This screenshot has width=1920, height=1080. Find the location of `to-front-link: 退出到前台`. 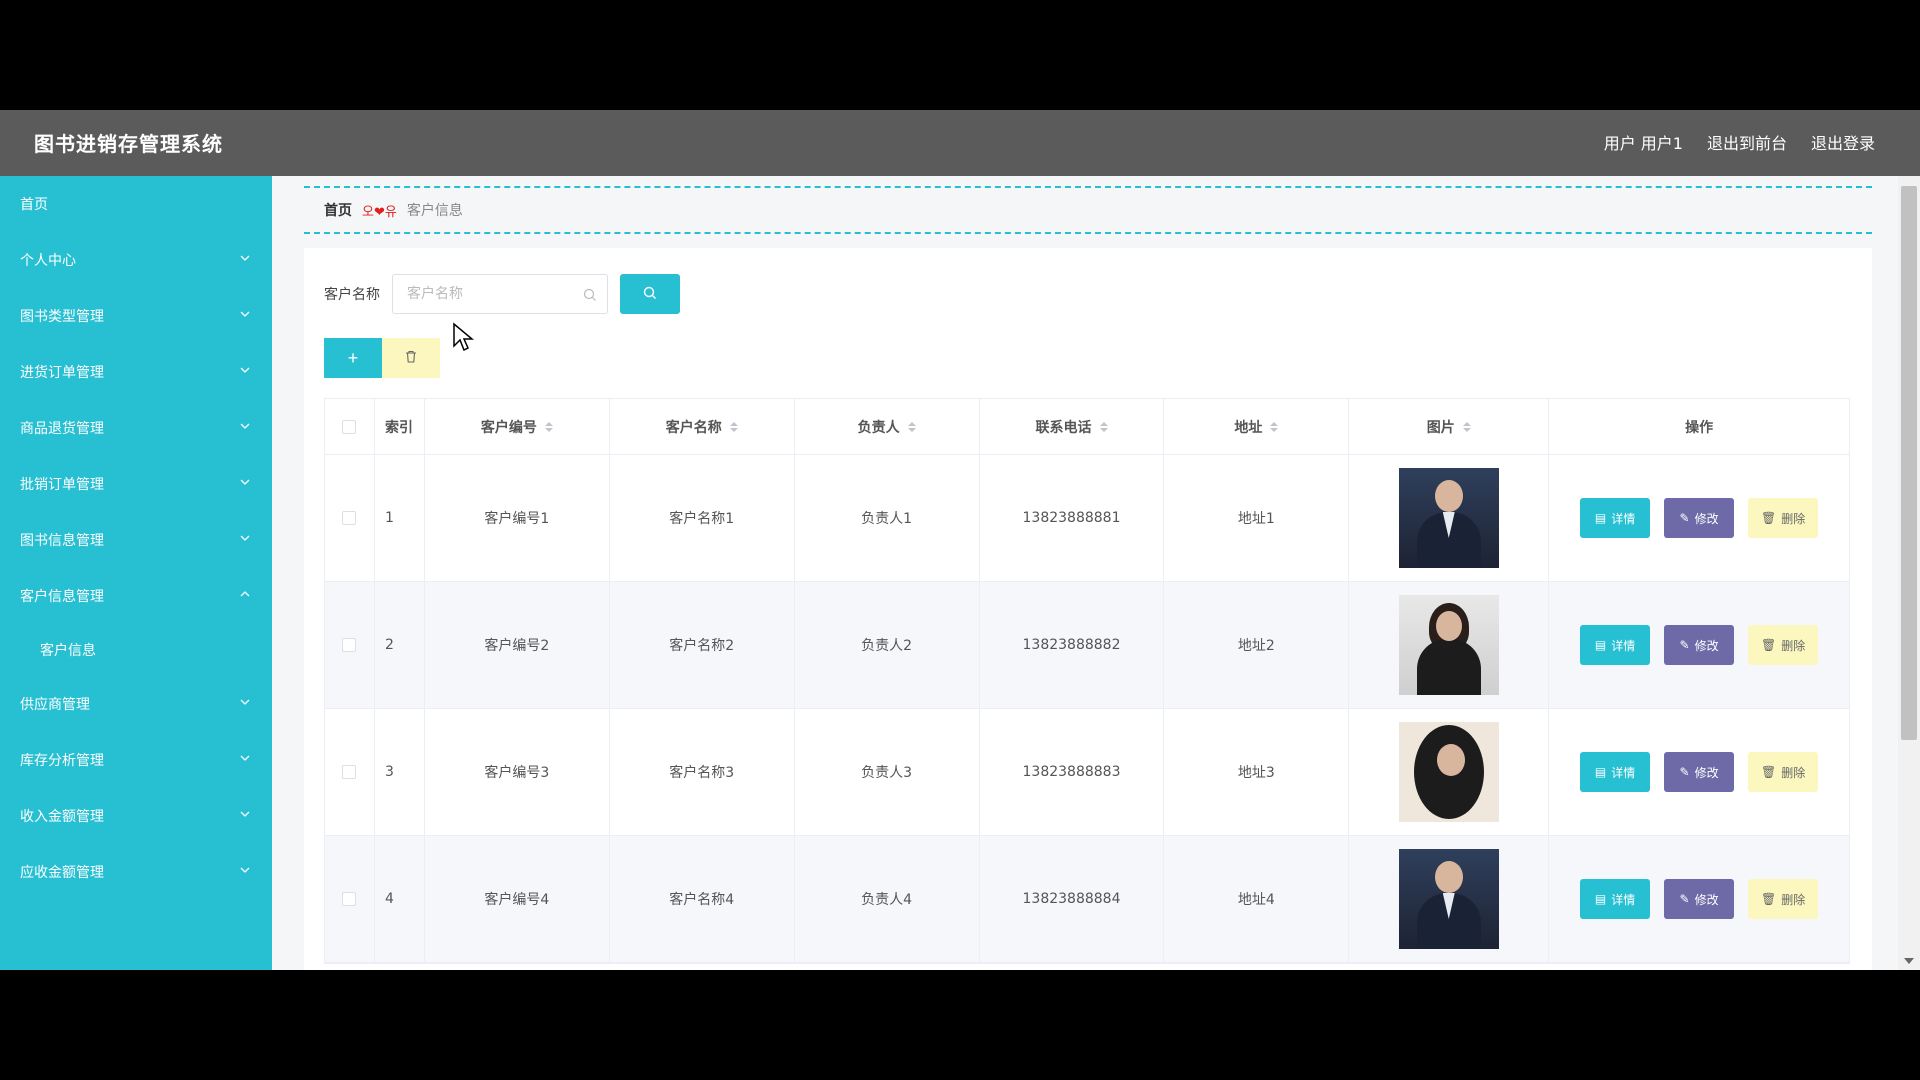

to-front-link: 退出到前台 is located at coordinates (1747, 142).